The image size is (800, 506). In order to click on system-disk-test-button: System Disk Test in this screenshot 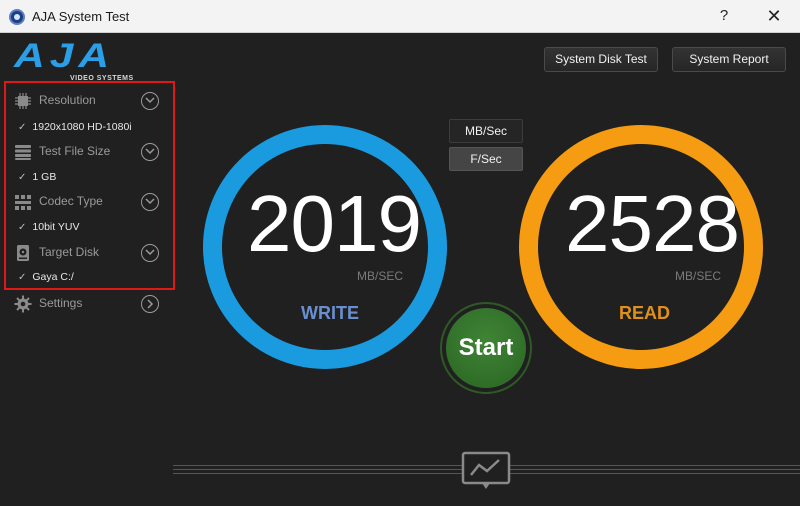, I will do `click(601, 59)`.